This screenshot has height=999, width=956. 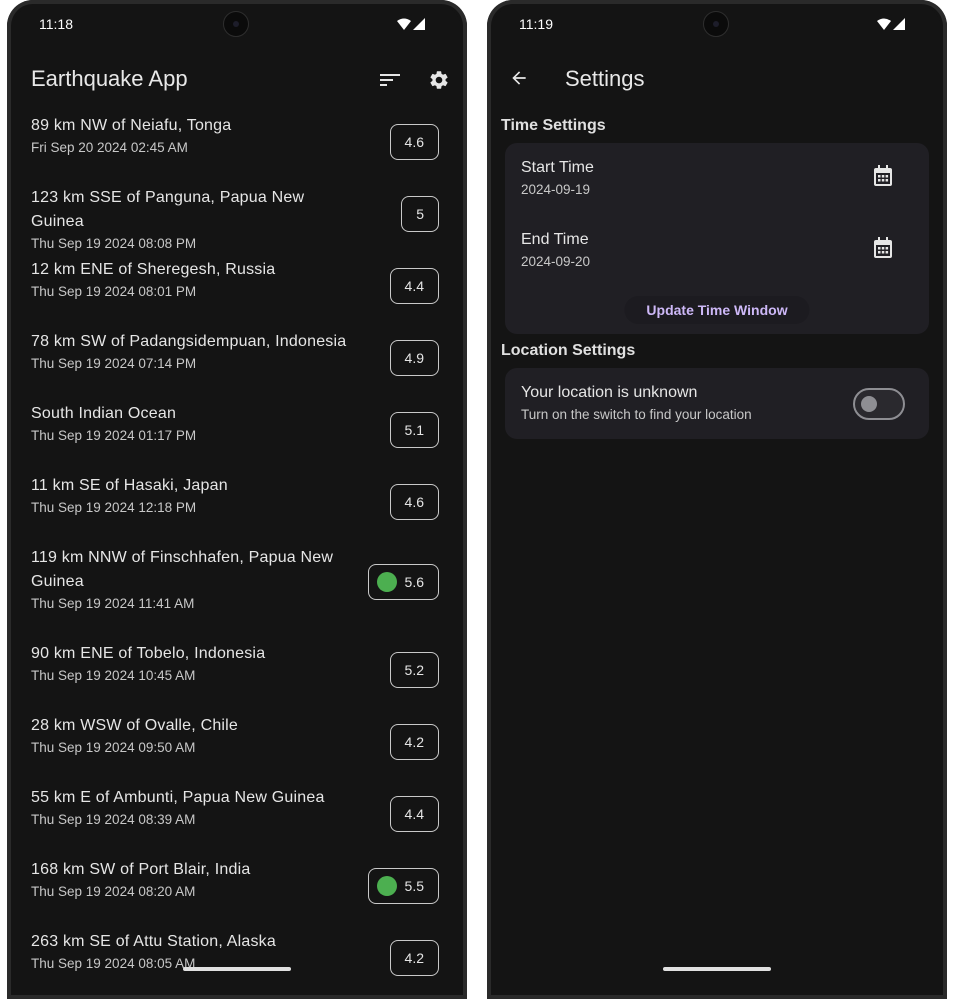 What do you see at coordinates (403, 886) in the screenshot?
I see `magnitude-badge: 5.5` at bounding box center [403, 886].